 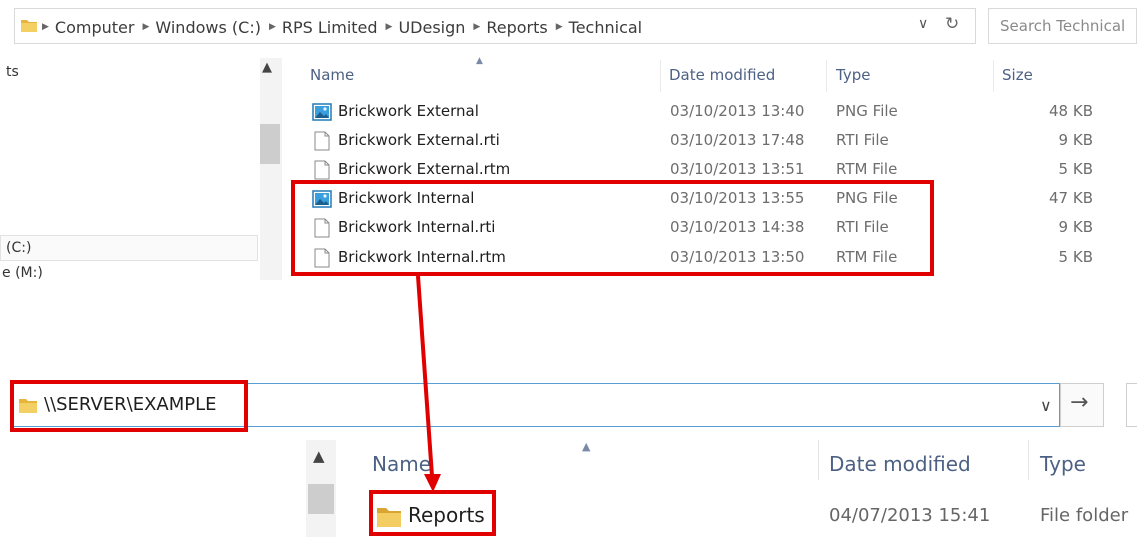 I want to click on breadcrumb-item-reports: Reports, so click(x=516, y=27).